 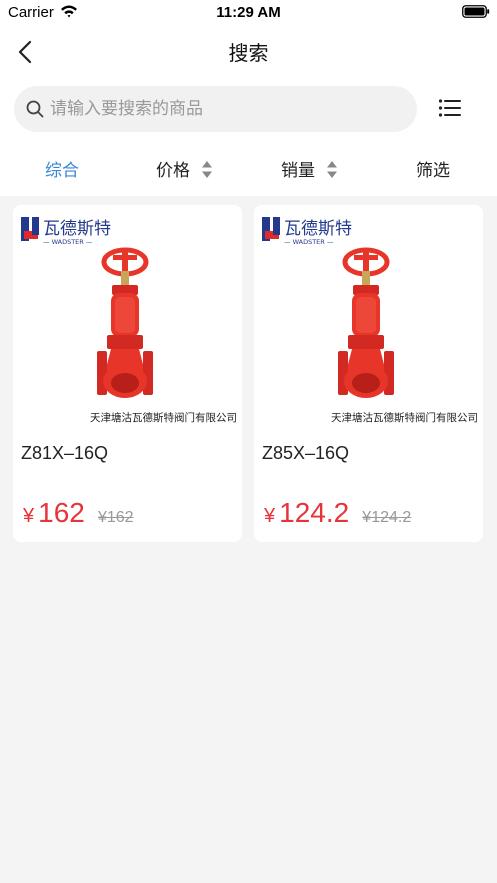 I want to click on filter-label: 综合, so click(x=62, y=171).